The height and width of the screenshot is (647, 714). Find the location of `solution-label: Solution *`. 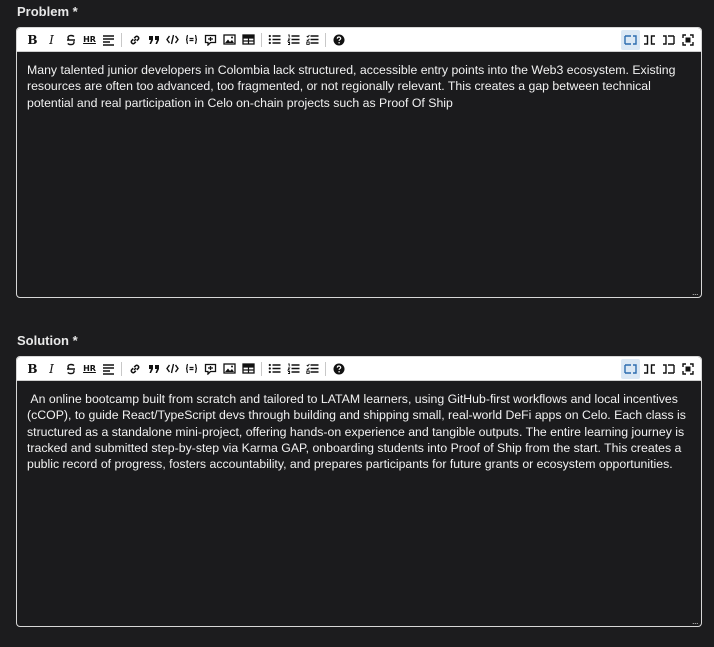

solution-label: Solution * is located at coordinates (47, 340).